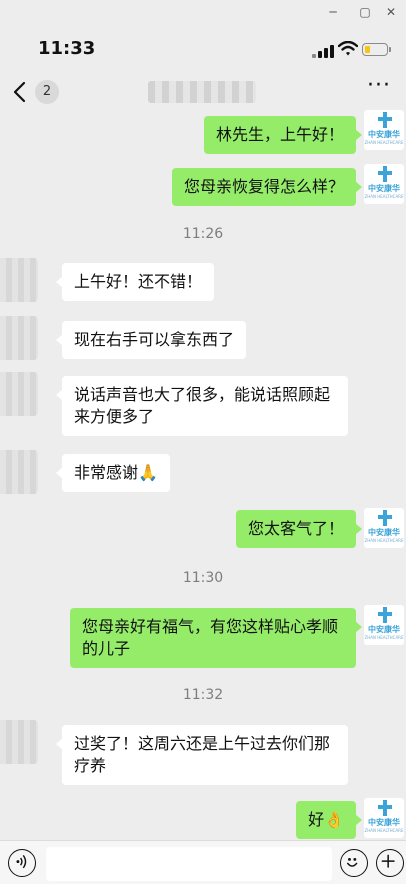 Image resolution: width=406 pixels, height=884 pixels. Describe the element at coordinates (47, 92) in the screenshot. I see `unread-count-badge: 2` at that location.